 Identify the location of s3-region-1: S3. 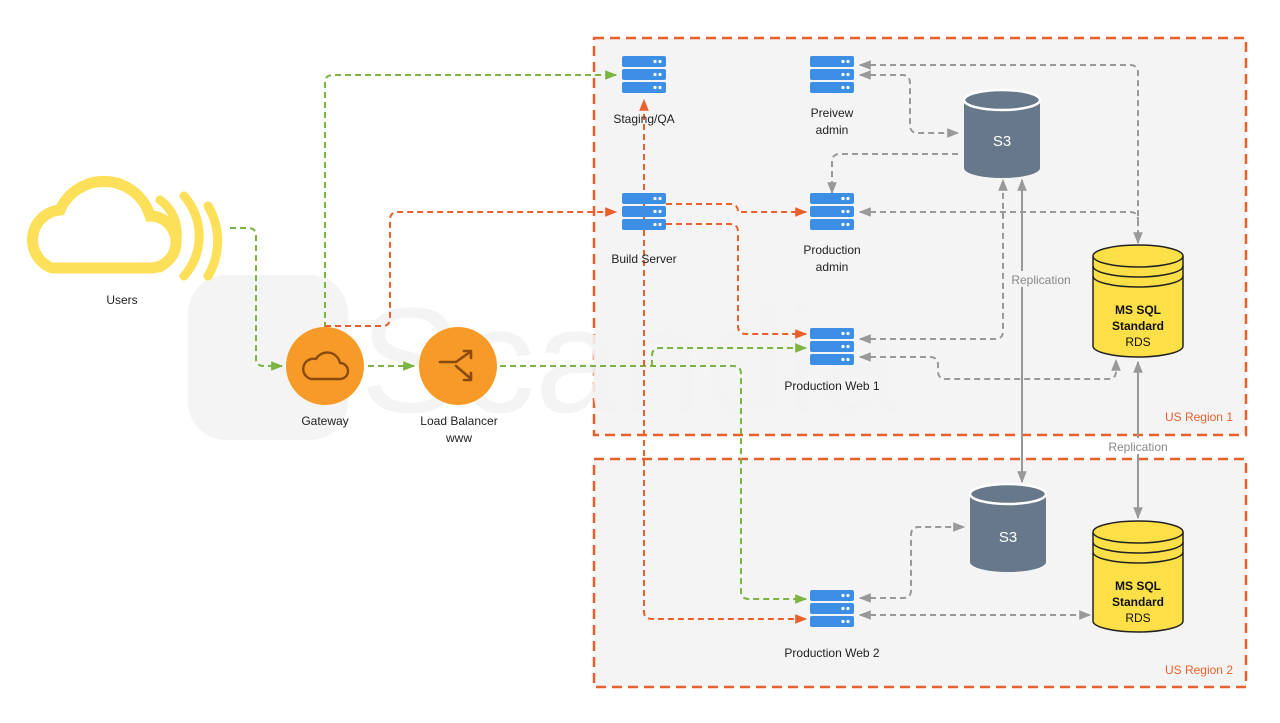
(1002, 133).